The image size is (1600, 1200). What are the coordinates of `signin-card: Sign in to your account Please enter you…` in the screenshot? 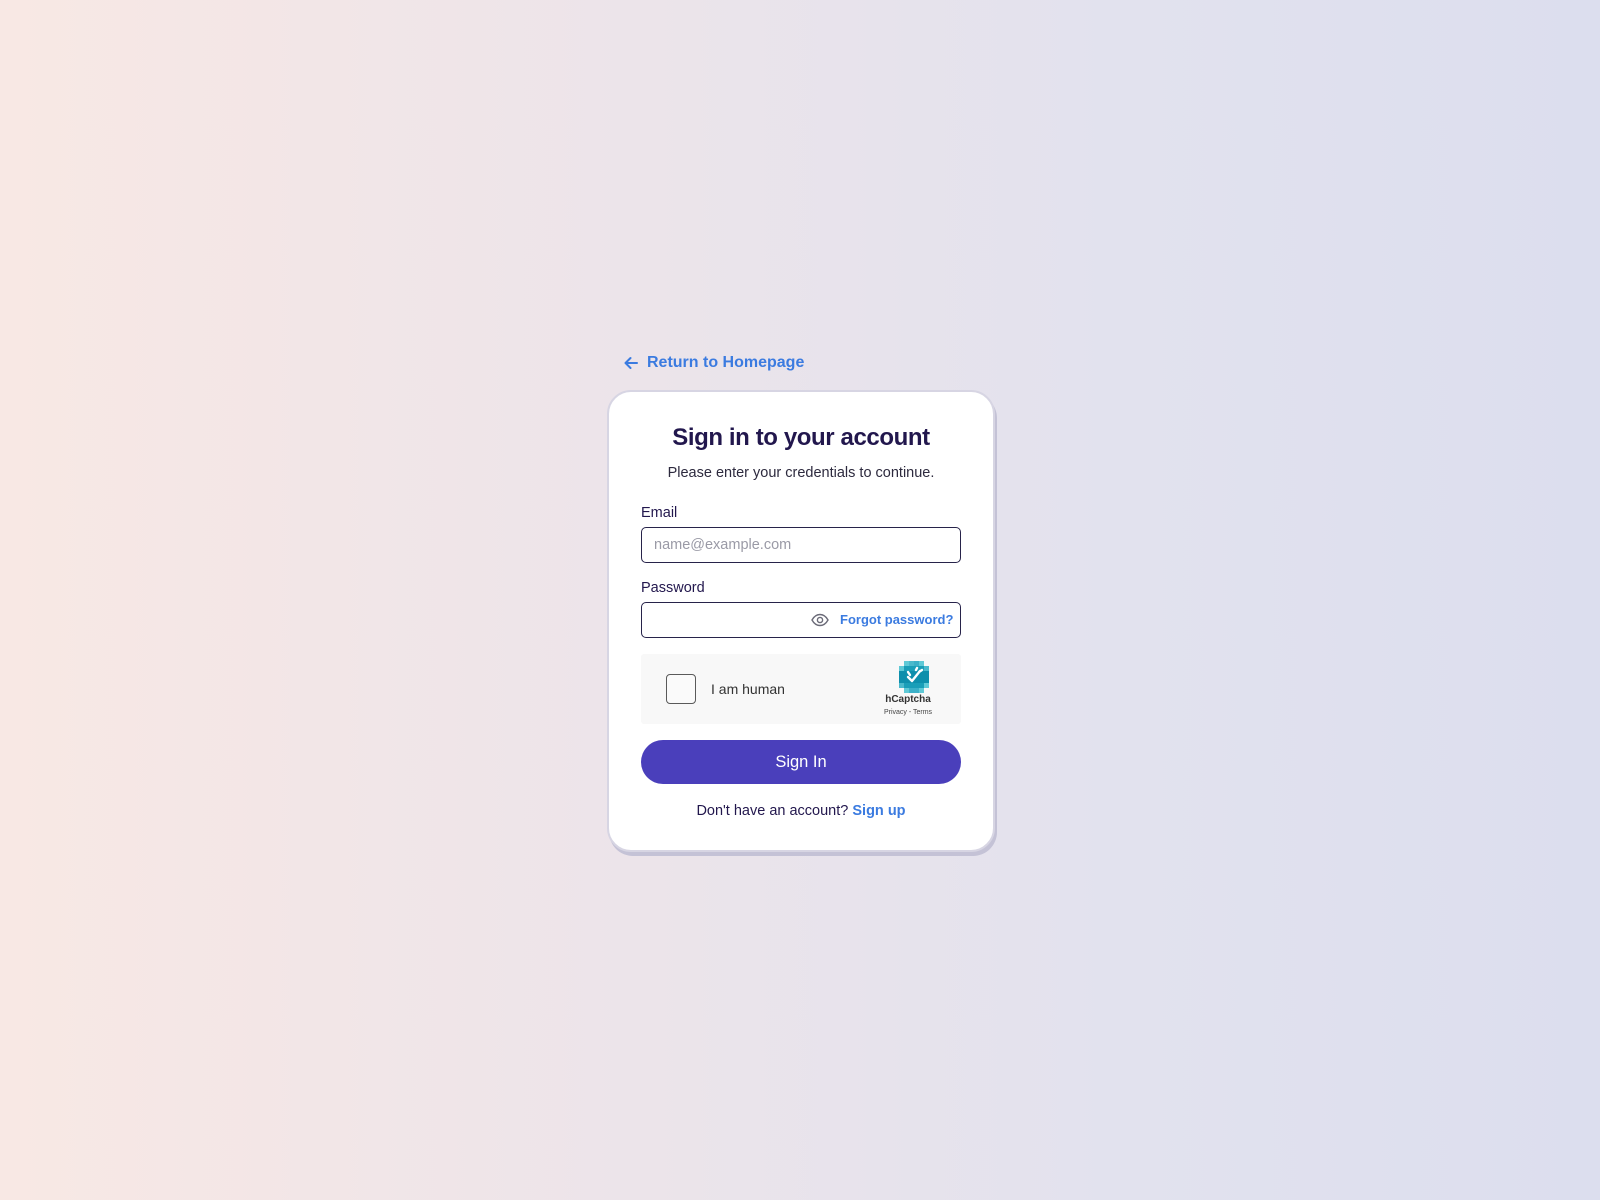 It's located at (801, 621).